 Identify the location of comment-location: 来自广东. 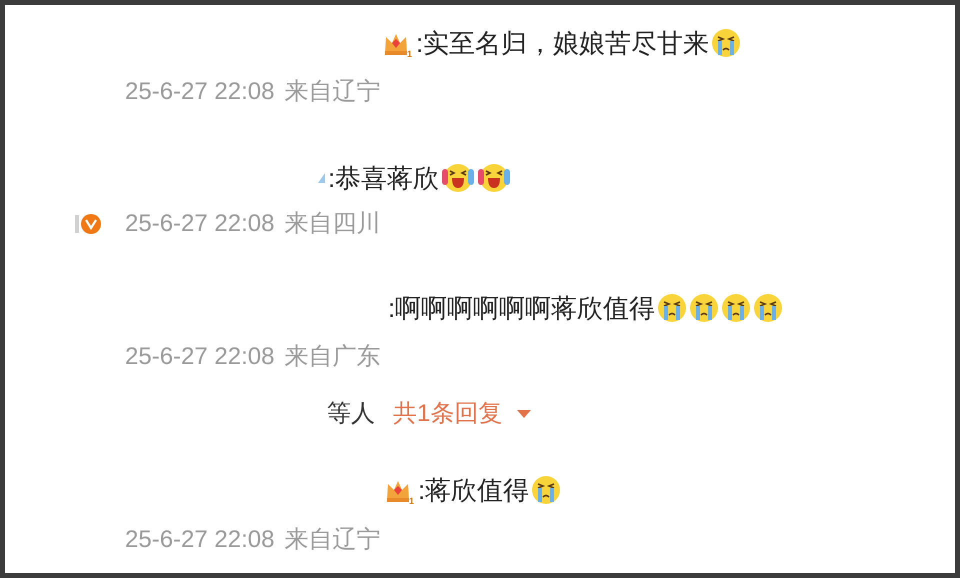
(332, 357).